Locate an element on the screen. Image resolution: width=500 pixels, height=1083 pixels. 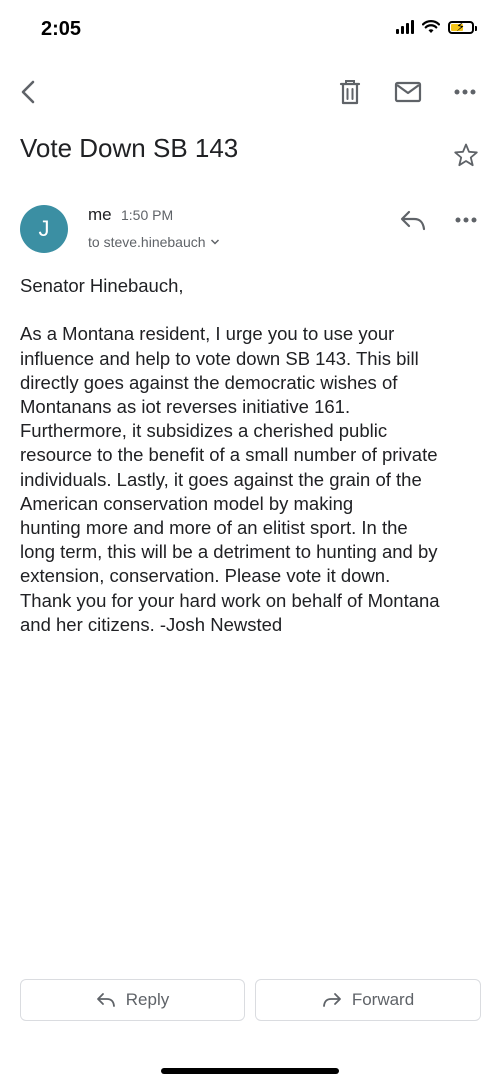
email-greeting: Senator Hinebauch, is located at coordinates (102, 285).